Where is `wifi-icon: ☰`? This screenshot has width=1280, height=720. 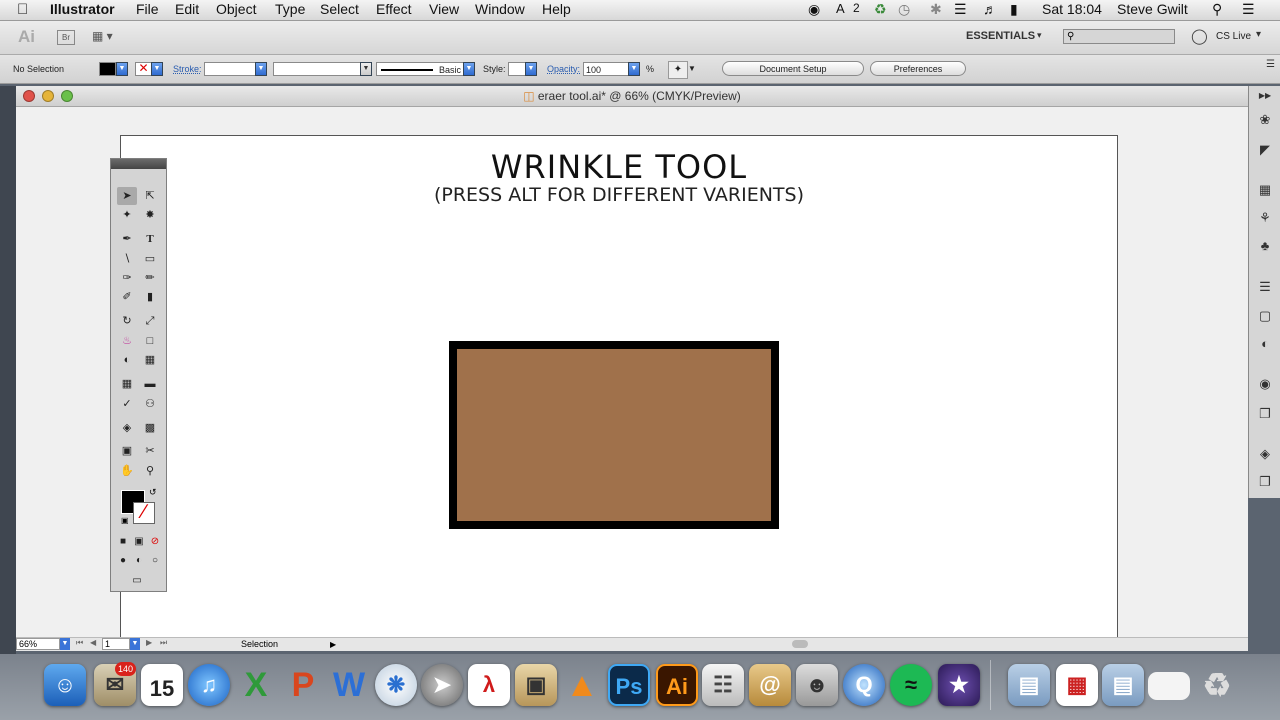
wifi-icon: ☰ is located at coordinates (960, 9).